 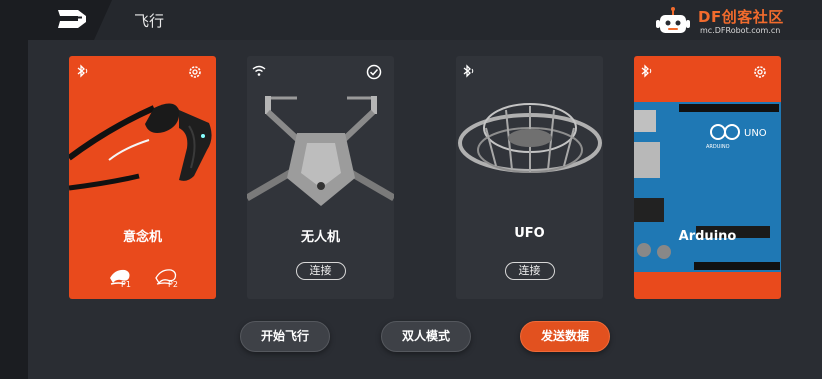 I want to click on connect-drone-button: 连接, so click(x=320, y=271).